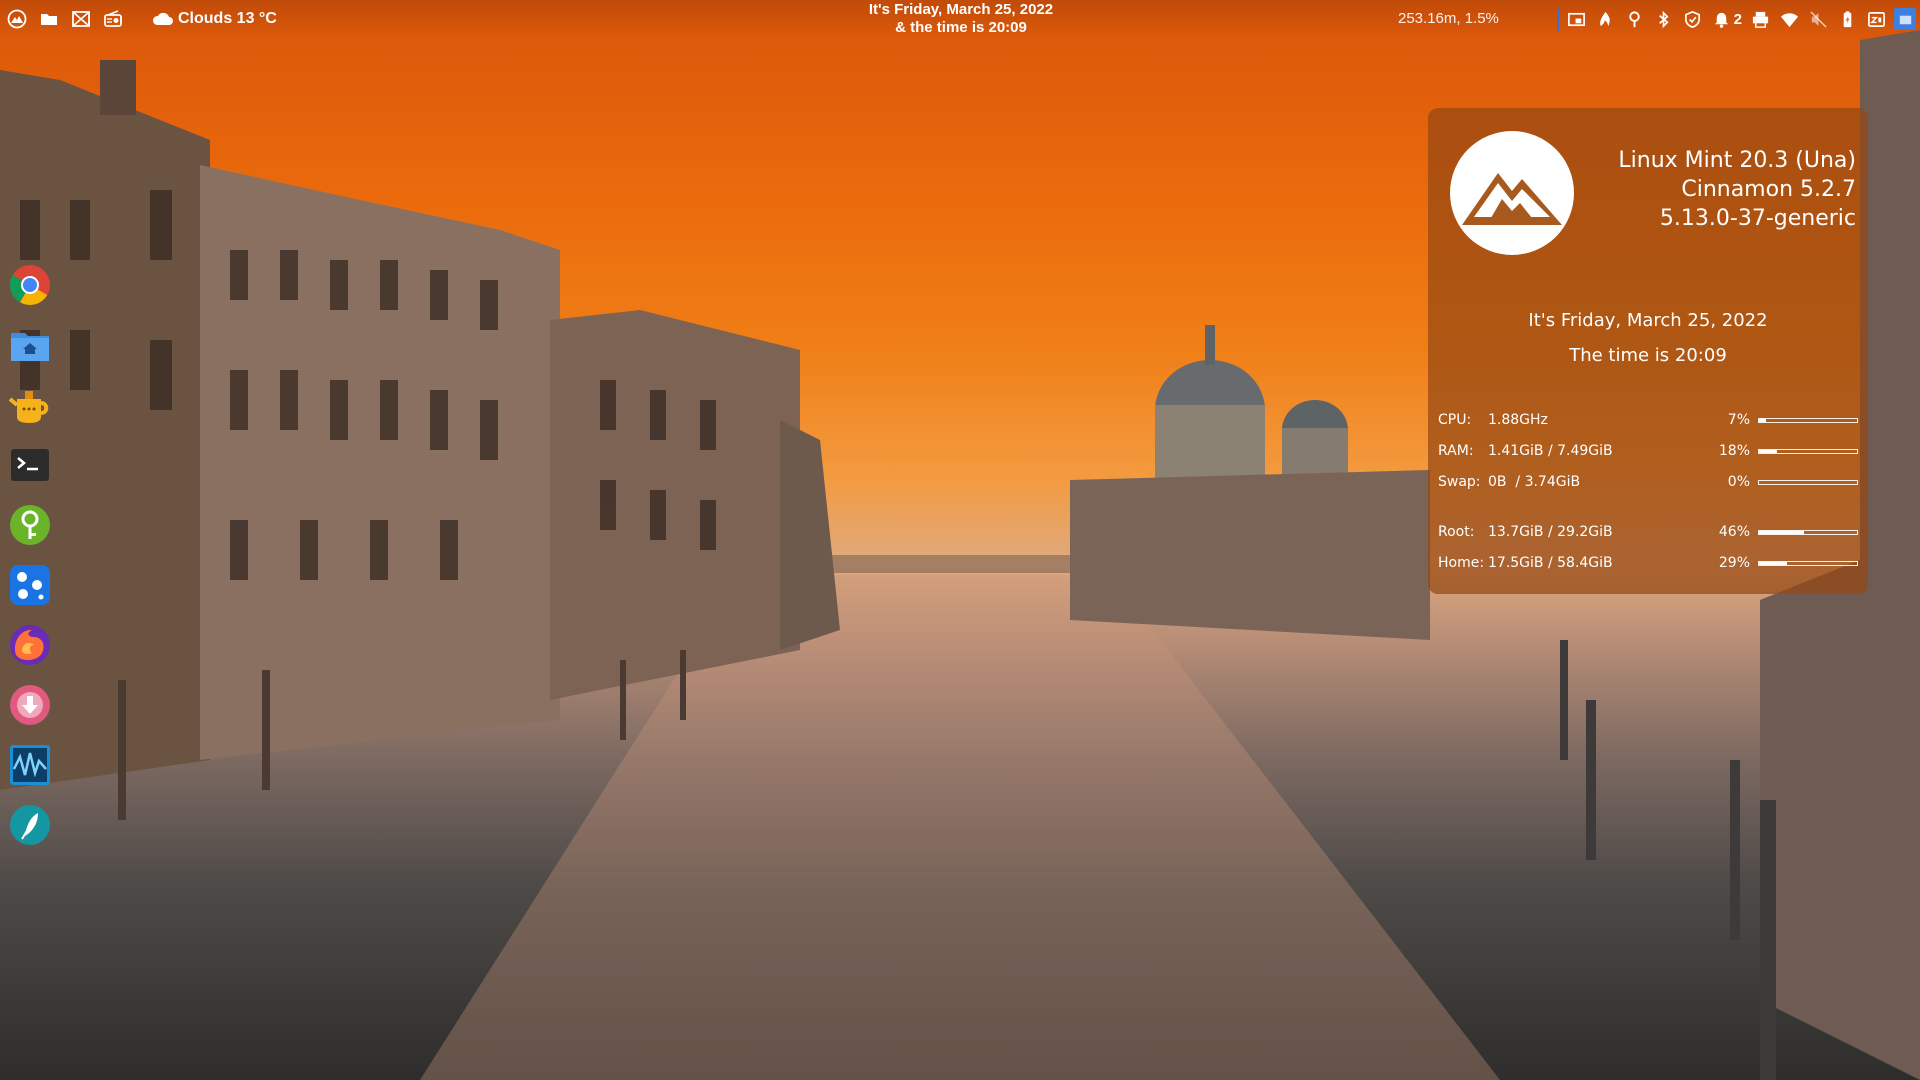  What do you see at coordinates (30, 825) in the screenshot?
I see `pen-app-icon` at bounding box center [30, 825].